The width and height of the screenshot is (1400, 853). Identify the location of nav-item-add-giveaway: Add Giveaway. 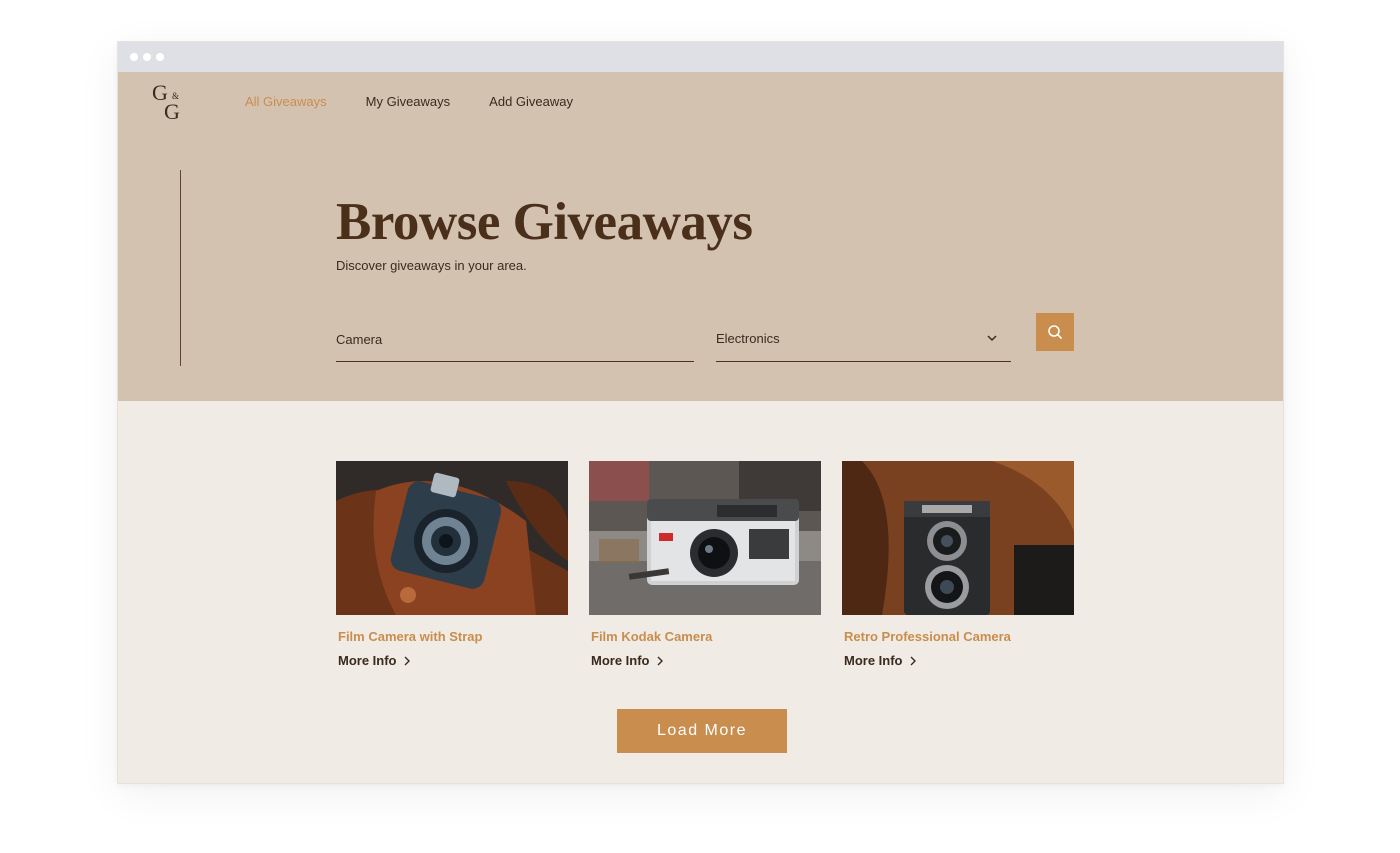
(531, 101).